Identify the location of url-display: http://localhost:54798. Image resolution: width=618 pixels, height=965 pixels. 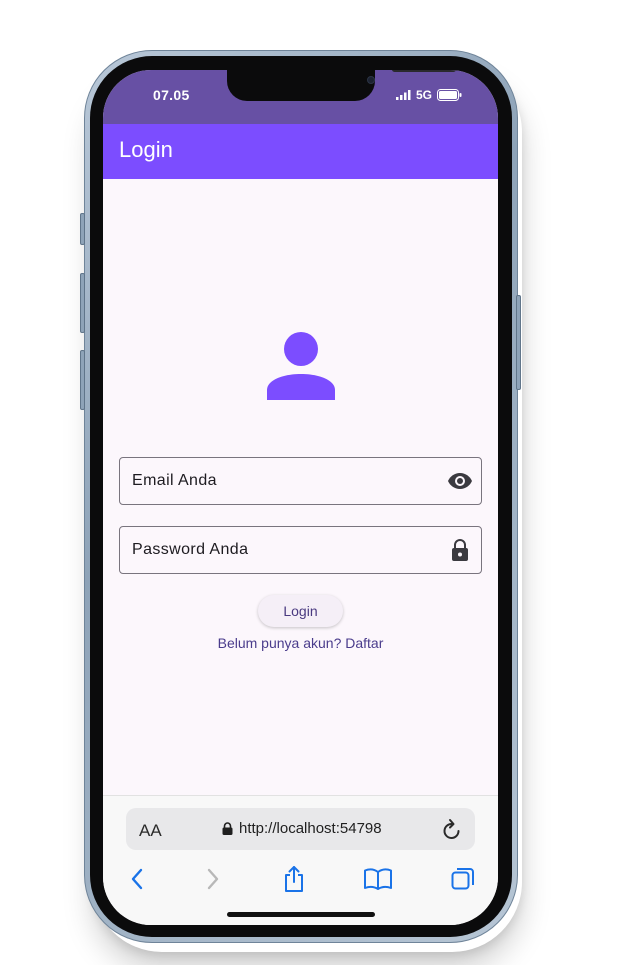
(302, 828).